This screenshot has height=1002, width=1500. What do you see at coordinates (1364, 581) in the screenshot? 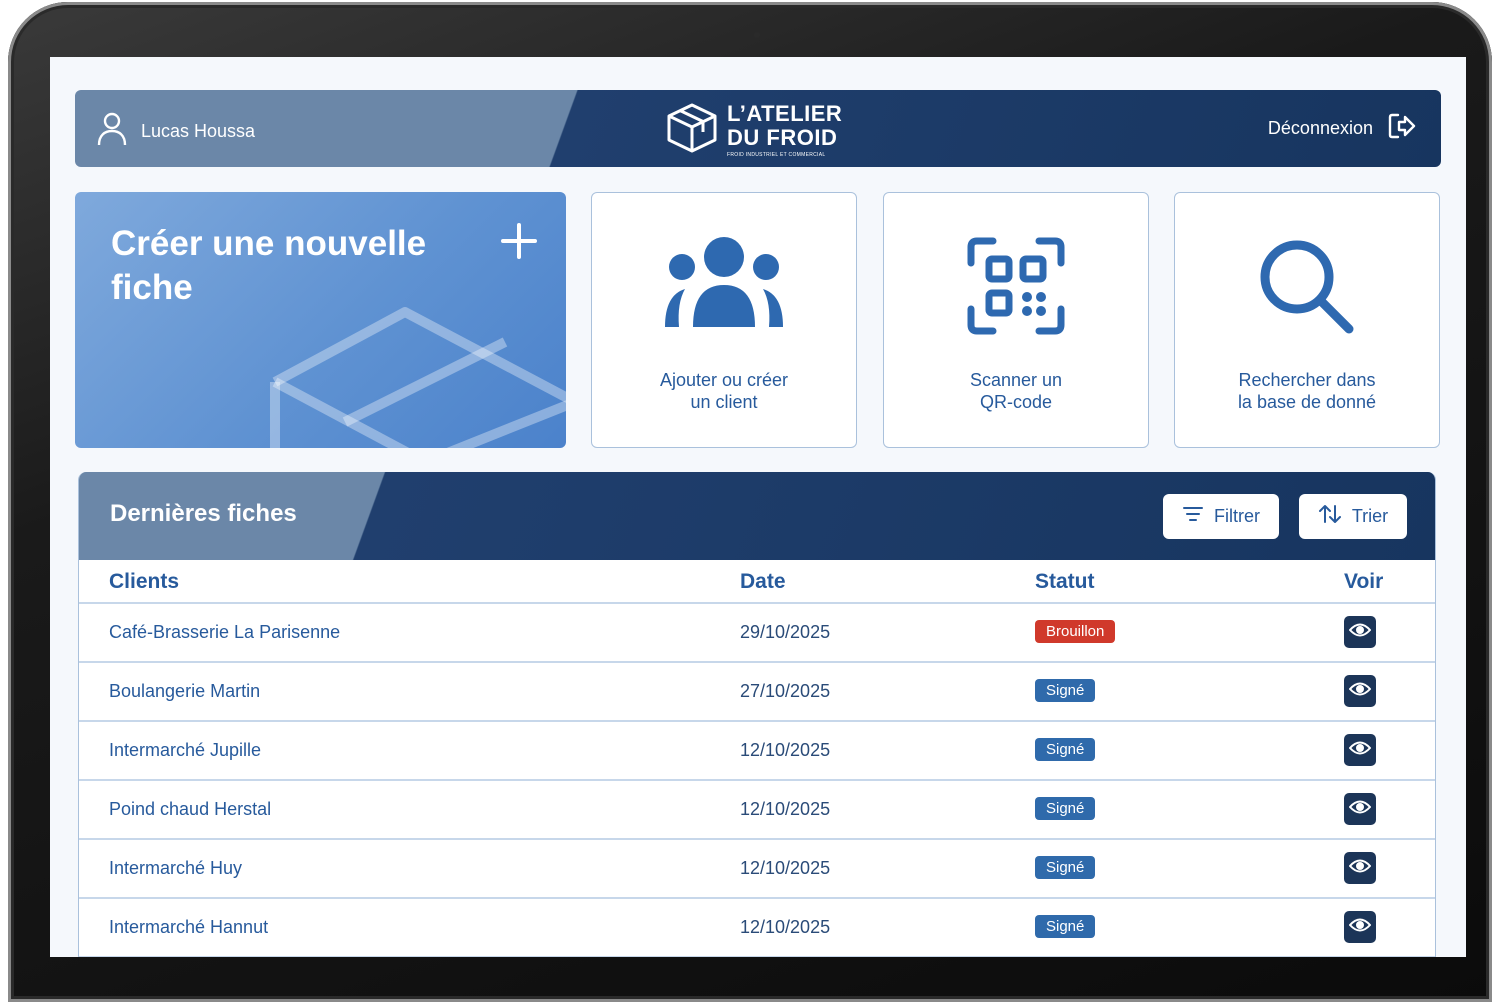
I see `column-view: Voir` at bounding box center [1364, 581].